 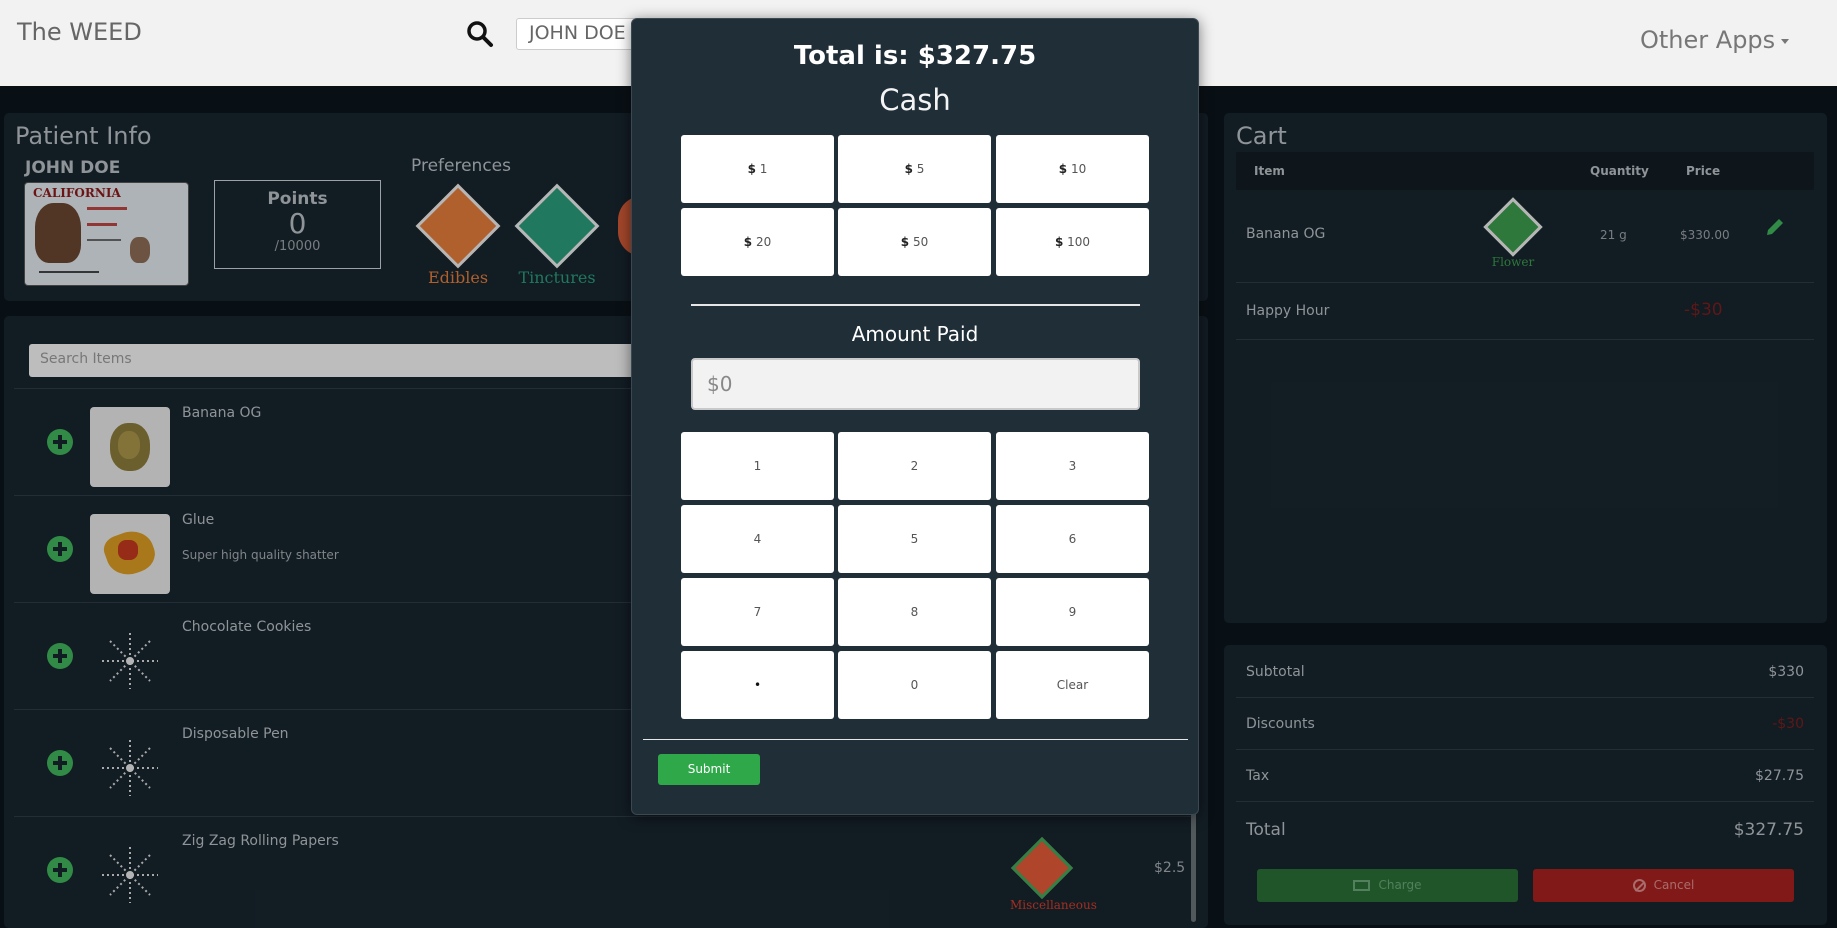 I want to click on category-badge-flower: Flower, so click(x=1513, y=233).